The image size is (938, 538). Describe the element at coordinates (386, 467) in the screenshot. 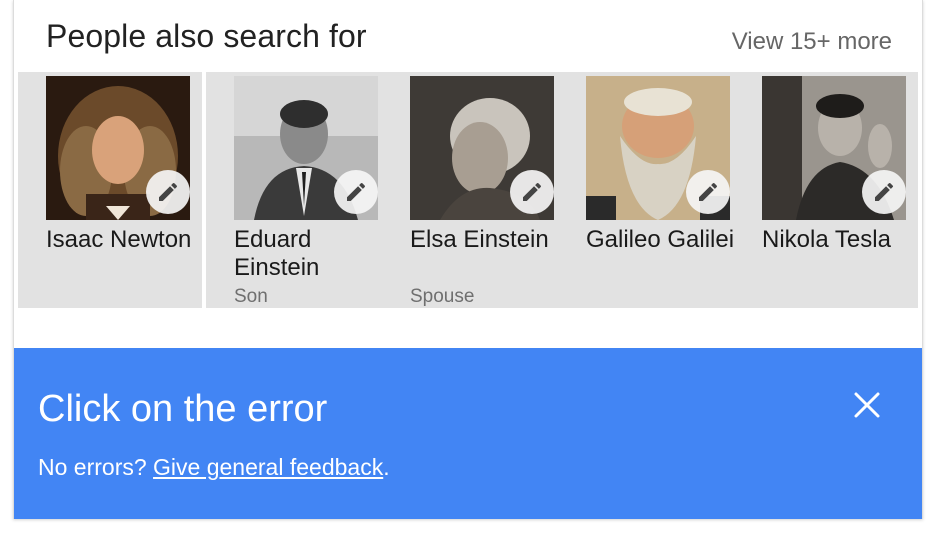

I see `feedback-suffix: .` at that location.